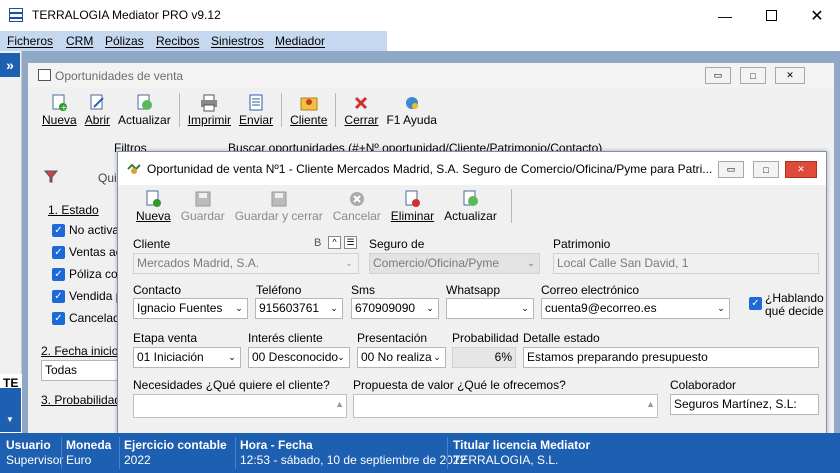  Describe the element at coordinates (89, 252) in the screenshot. I see `estado-item: ✓ Ventas ac` at that location.